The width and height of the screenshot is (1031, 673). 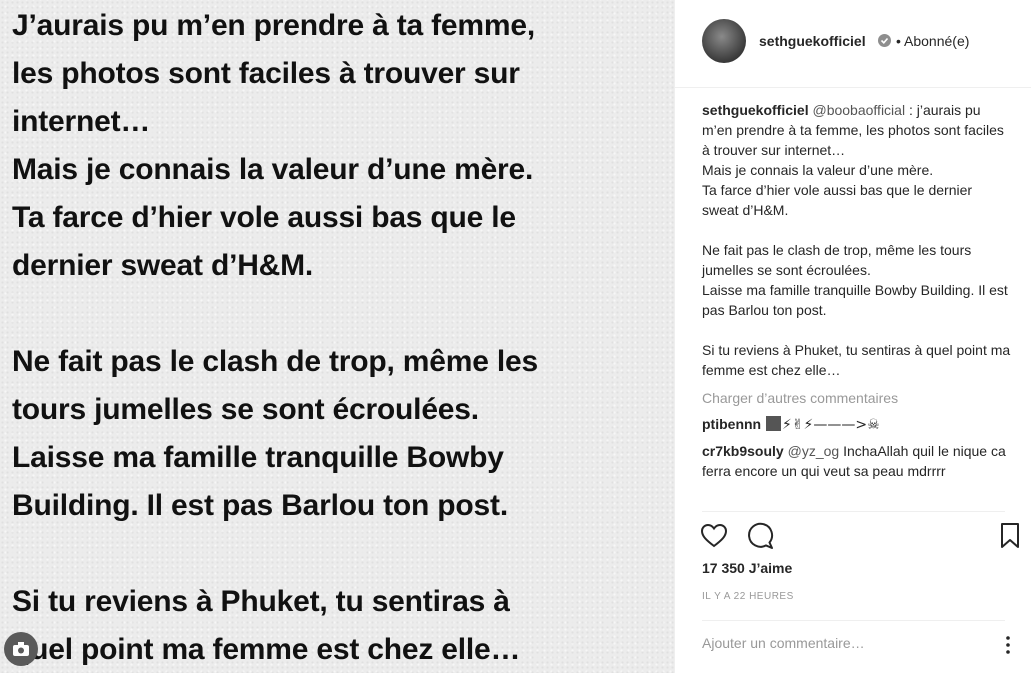 What do you see at coordinates (755, 110) in the screenshot?
I see `caption-username: sethguekofficiel` at bounding box center [755, 110].